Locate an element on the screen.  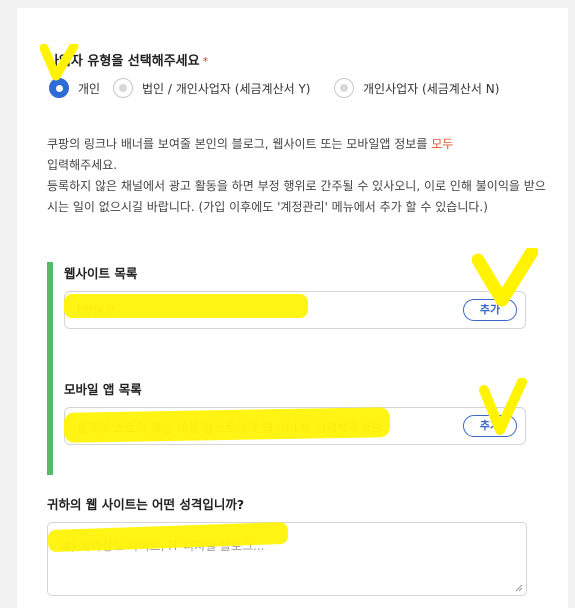
business-type-title-text: 사업자 유형을 선택해주세요 is located at coordinates (123, 61).